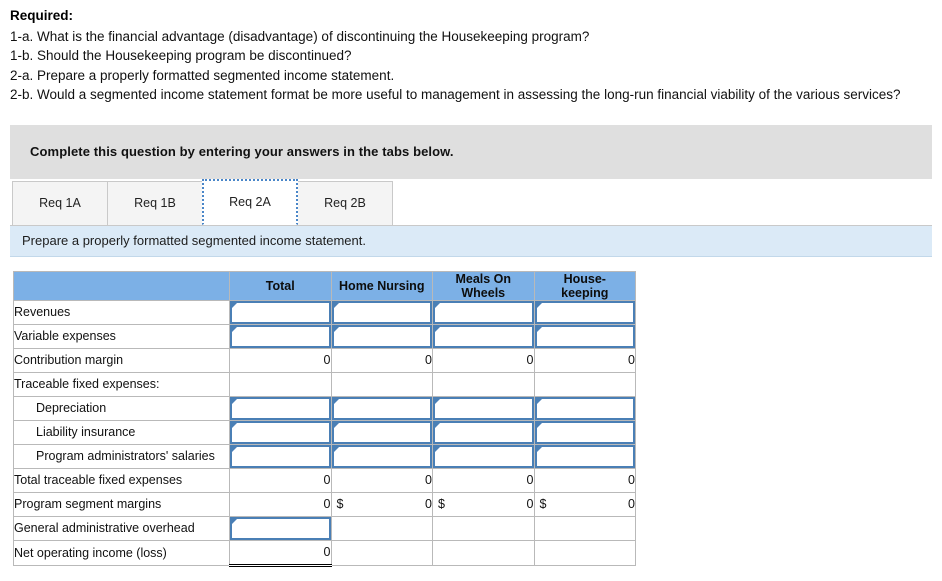 The width and height of the screenshot is (942, 581). Describe the element at coordinates (280, 285) in the screenshot. I see `header-total: Total` at that location.